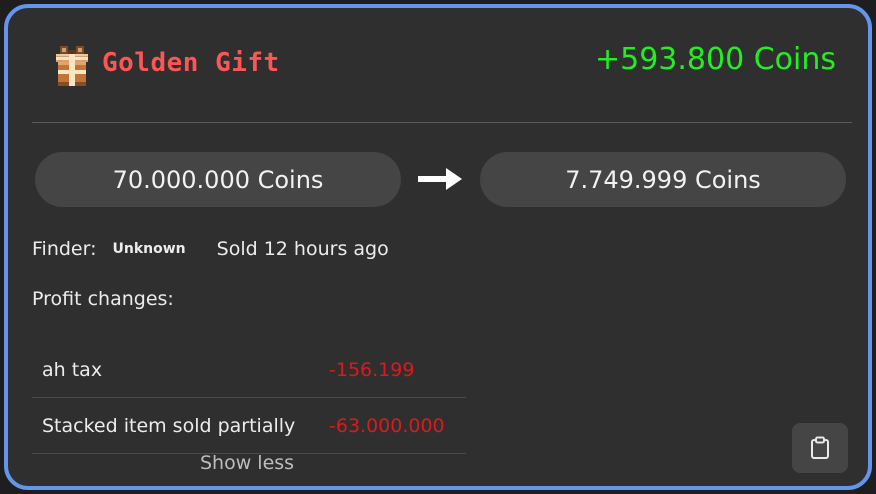  What do you see at coordinates (302, 249) in the screenshot?
I see `sold-time: Sold 12 hours ago` at bounding box center [302, 249].